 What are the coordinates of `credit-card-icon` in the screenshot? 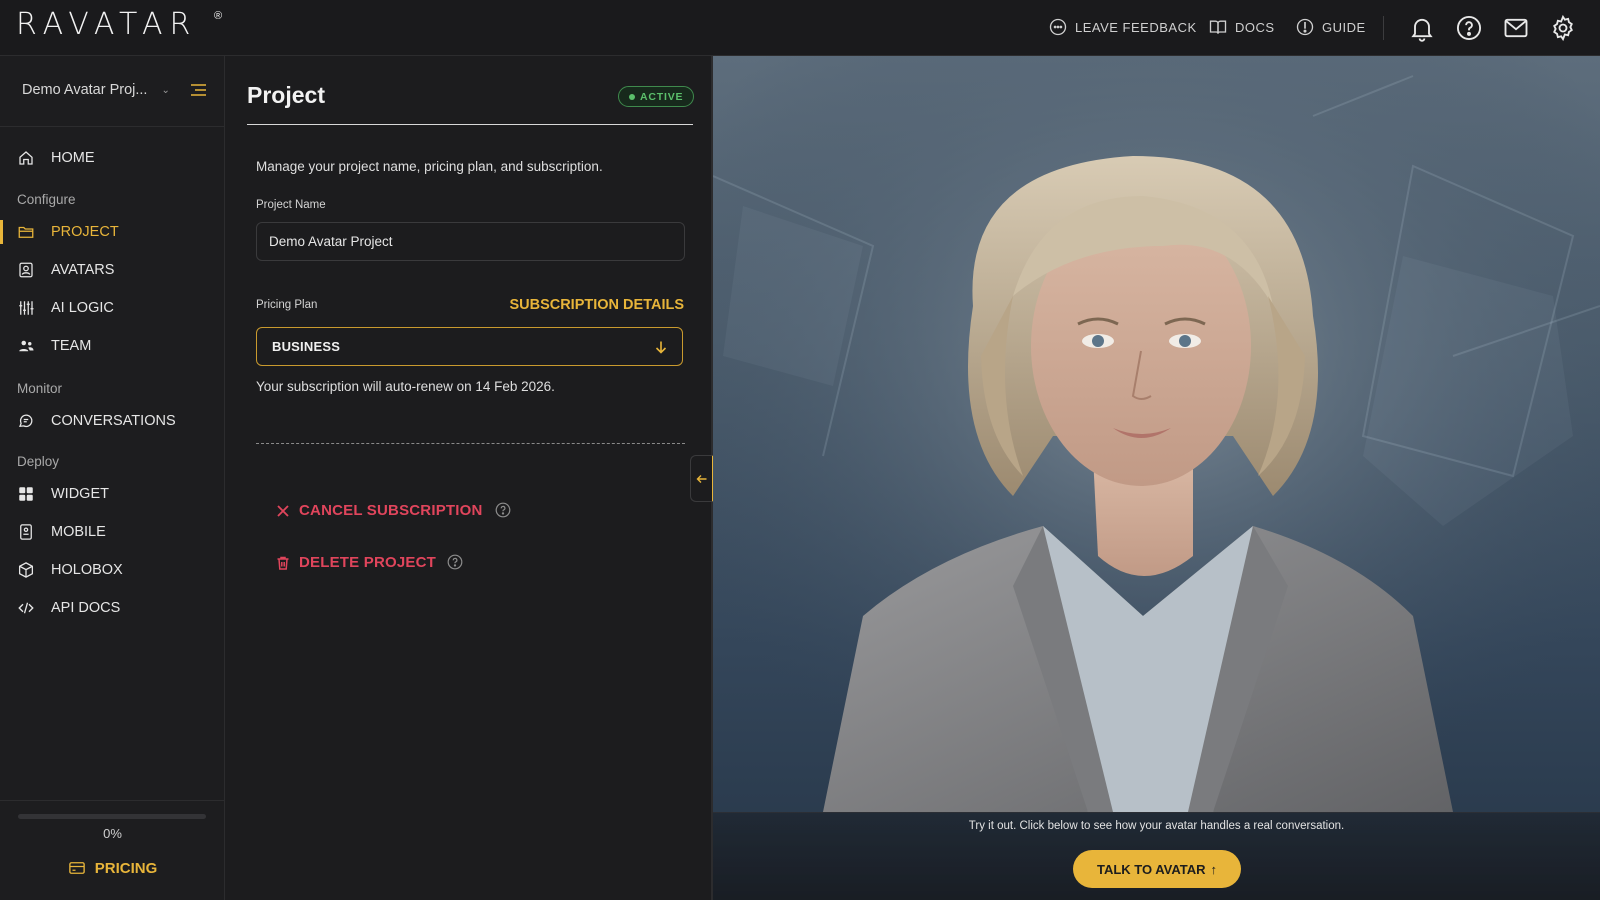 It's located at (76, 868).